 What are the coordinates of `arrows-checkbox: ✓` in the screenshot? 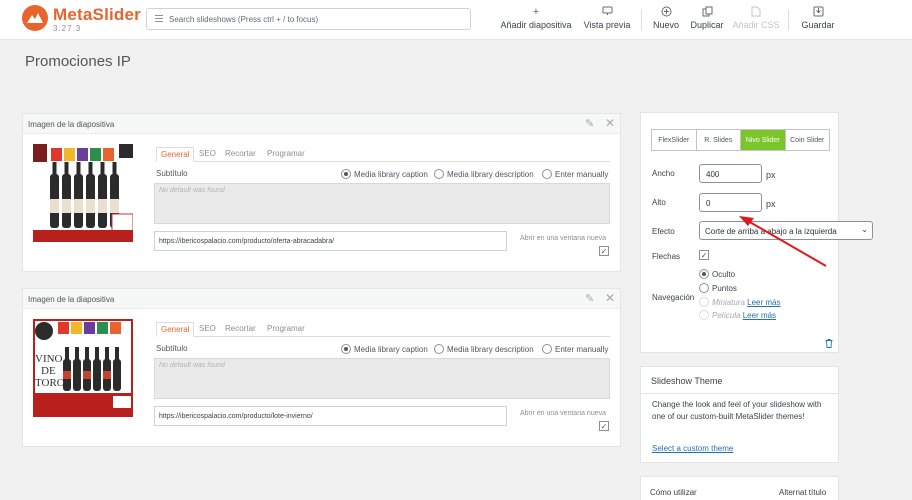 It's located at (704, 255).